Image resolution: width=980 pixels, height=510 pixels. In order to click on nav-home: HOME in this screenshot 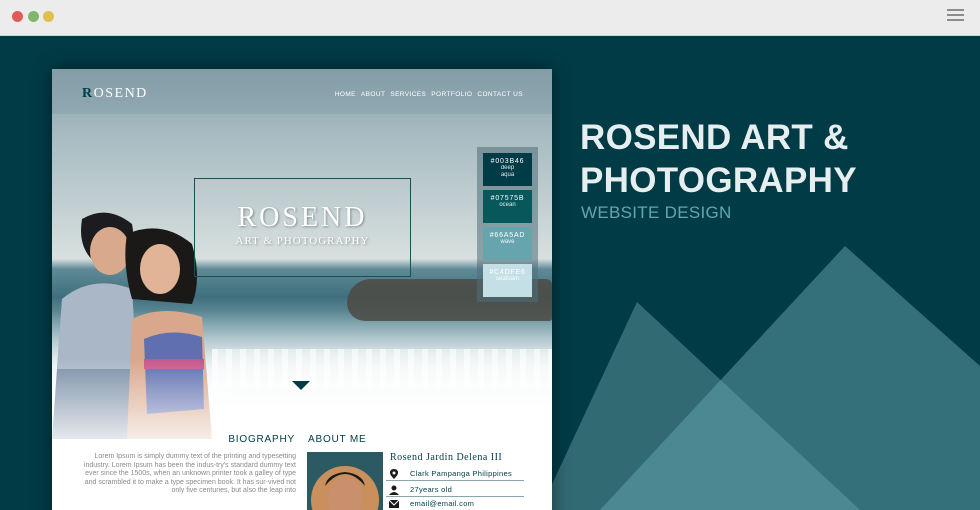, I will do `click(345, 94)`.